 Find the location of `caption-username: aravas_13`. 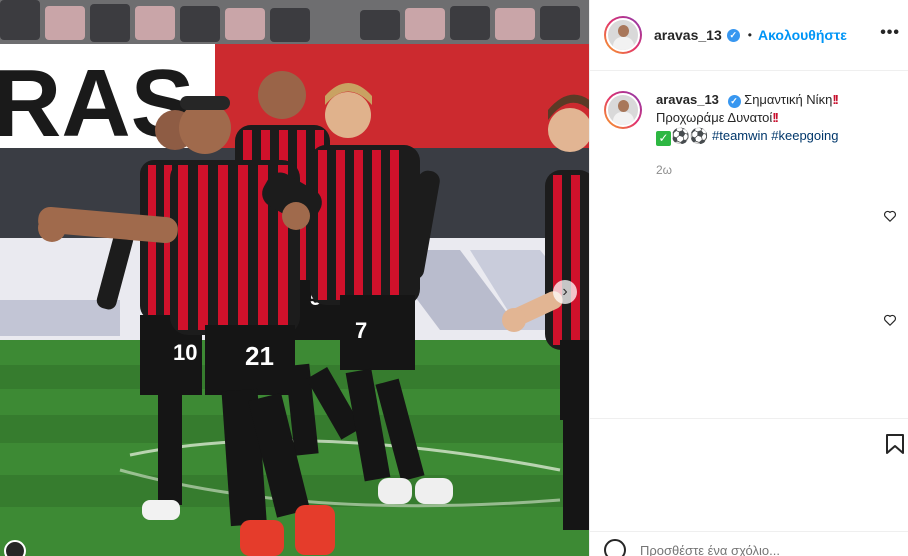

caption-username: aravas_13 is located at coordinates (687, 99).